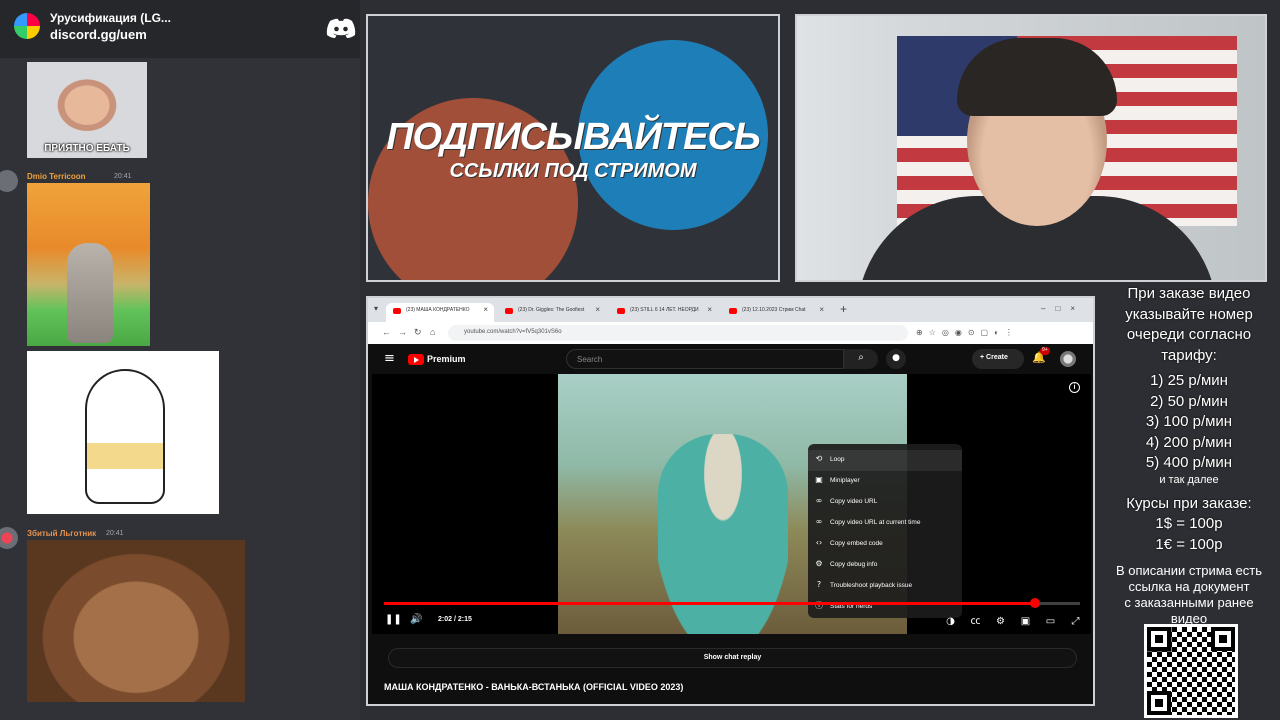 This screenshot has width=1280, height=720. What do you see at coordinates (885, 544) in the screenshot?
I see `menu-item-copy-embed: ‹› Copy embed code` at bounding box center [885, 544].